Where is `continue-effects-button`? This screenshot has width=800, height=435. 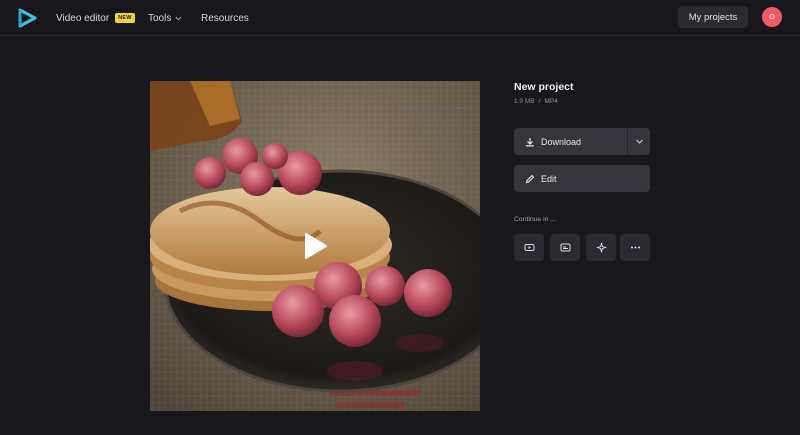
continue-effects-button is located at coordinates (601, 247).